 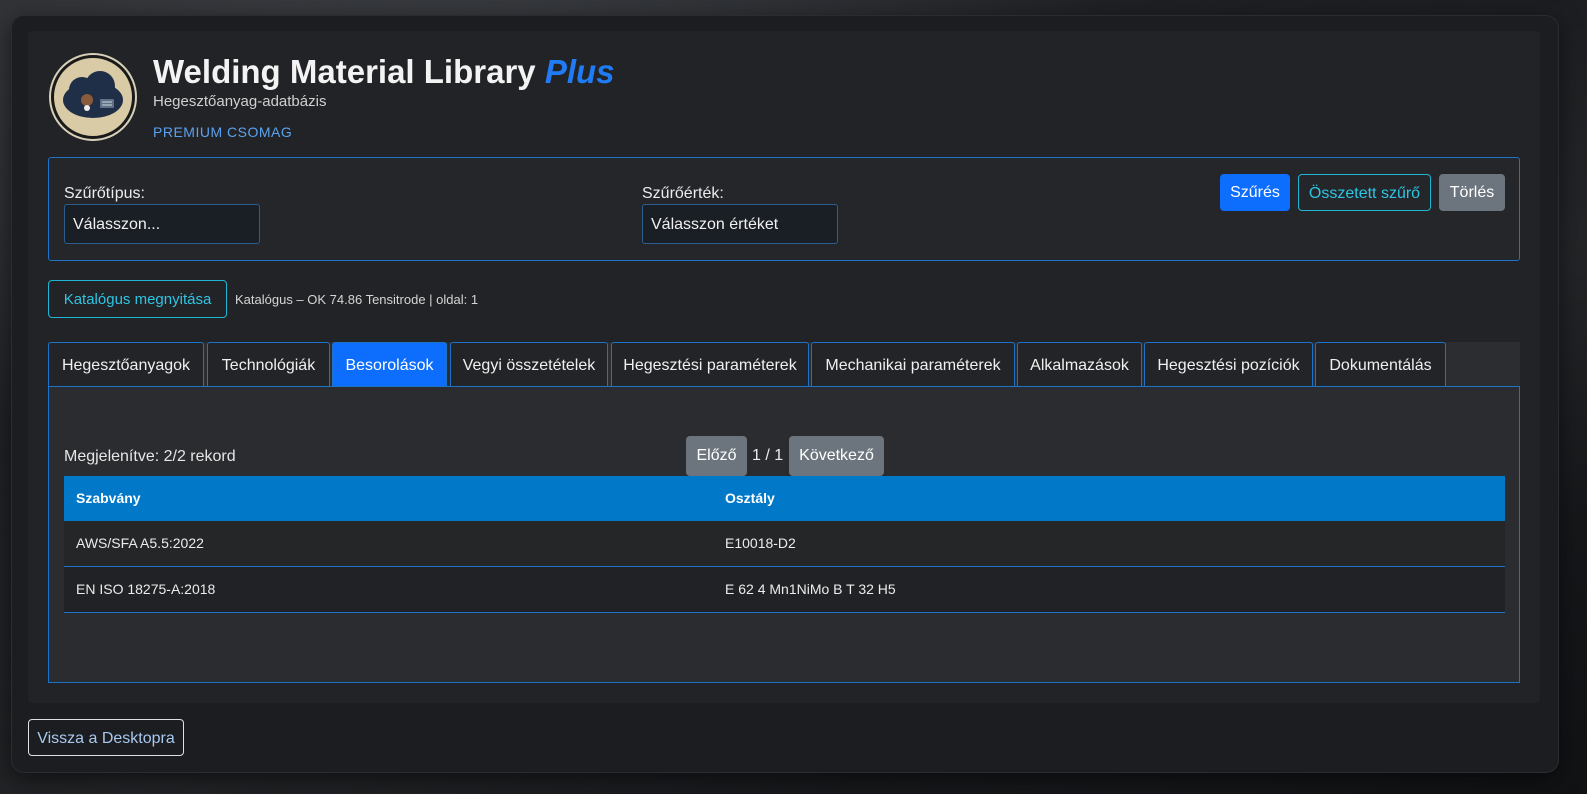 What do you see at coordinates (223, 132) in the screenshot?
I see `package-label: PREMIUM CSOMAG` at bounding box center [223, 132].